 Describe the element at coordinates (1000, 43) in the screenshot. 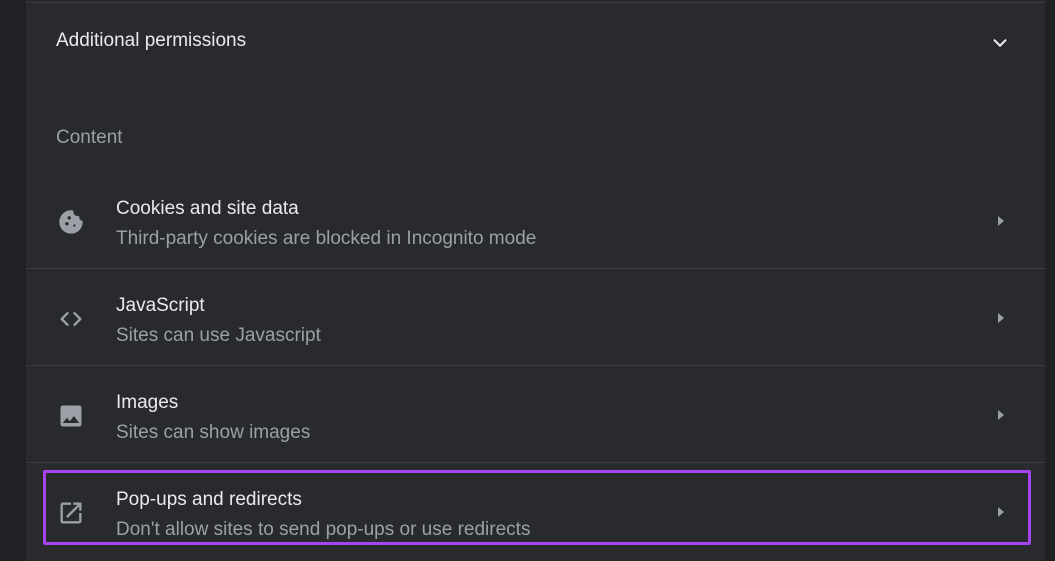

I see `chevron-down-icon` at that location.